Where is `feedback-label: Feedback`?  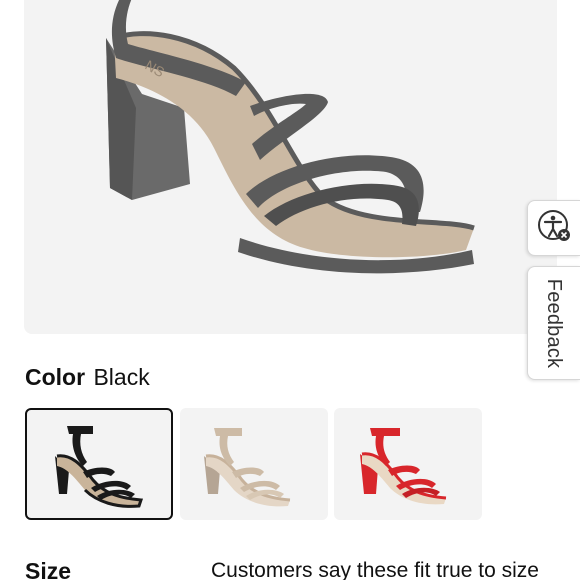
feedback-label: Feedback is located at coordinates (554, 323).